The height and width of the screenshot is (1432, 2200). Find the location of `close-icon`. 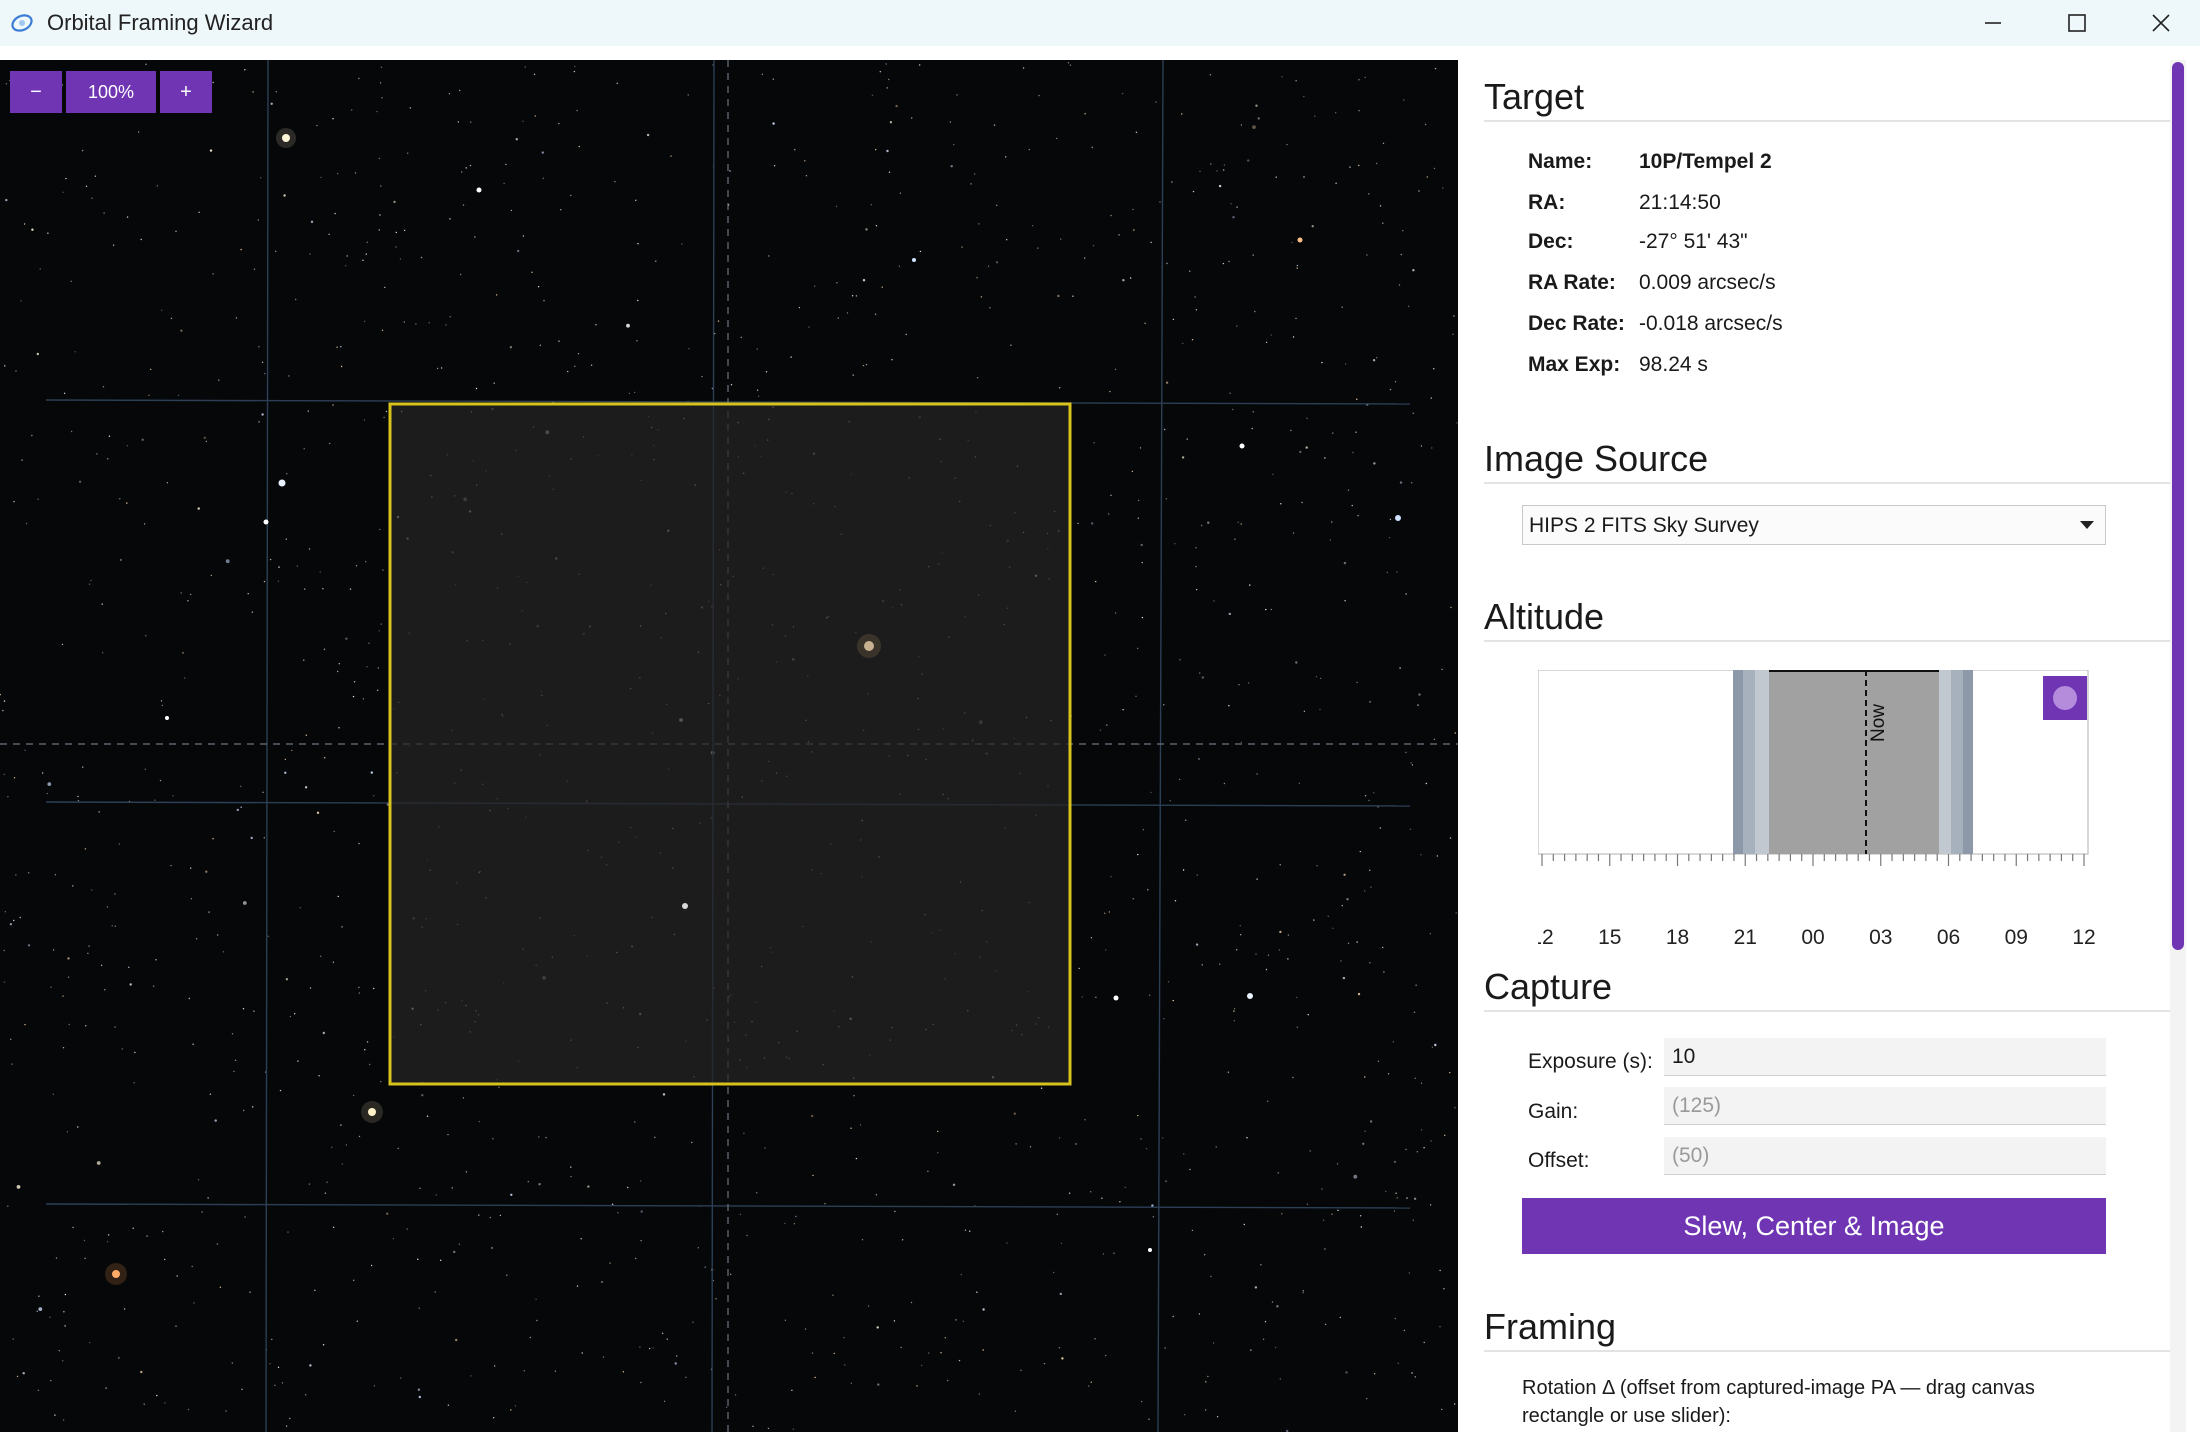

close-icon is located at coordinates (2161, 23).